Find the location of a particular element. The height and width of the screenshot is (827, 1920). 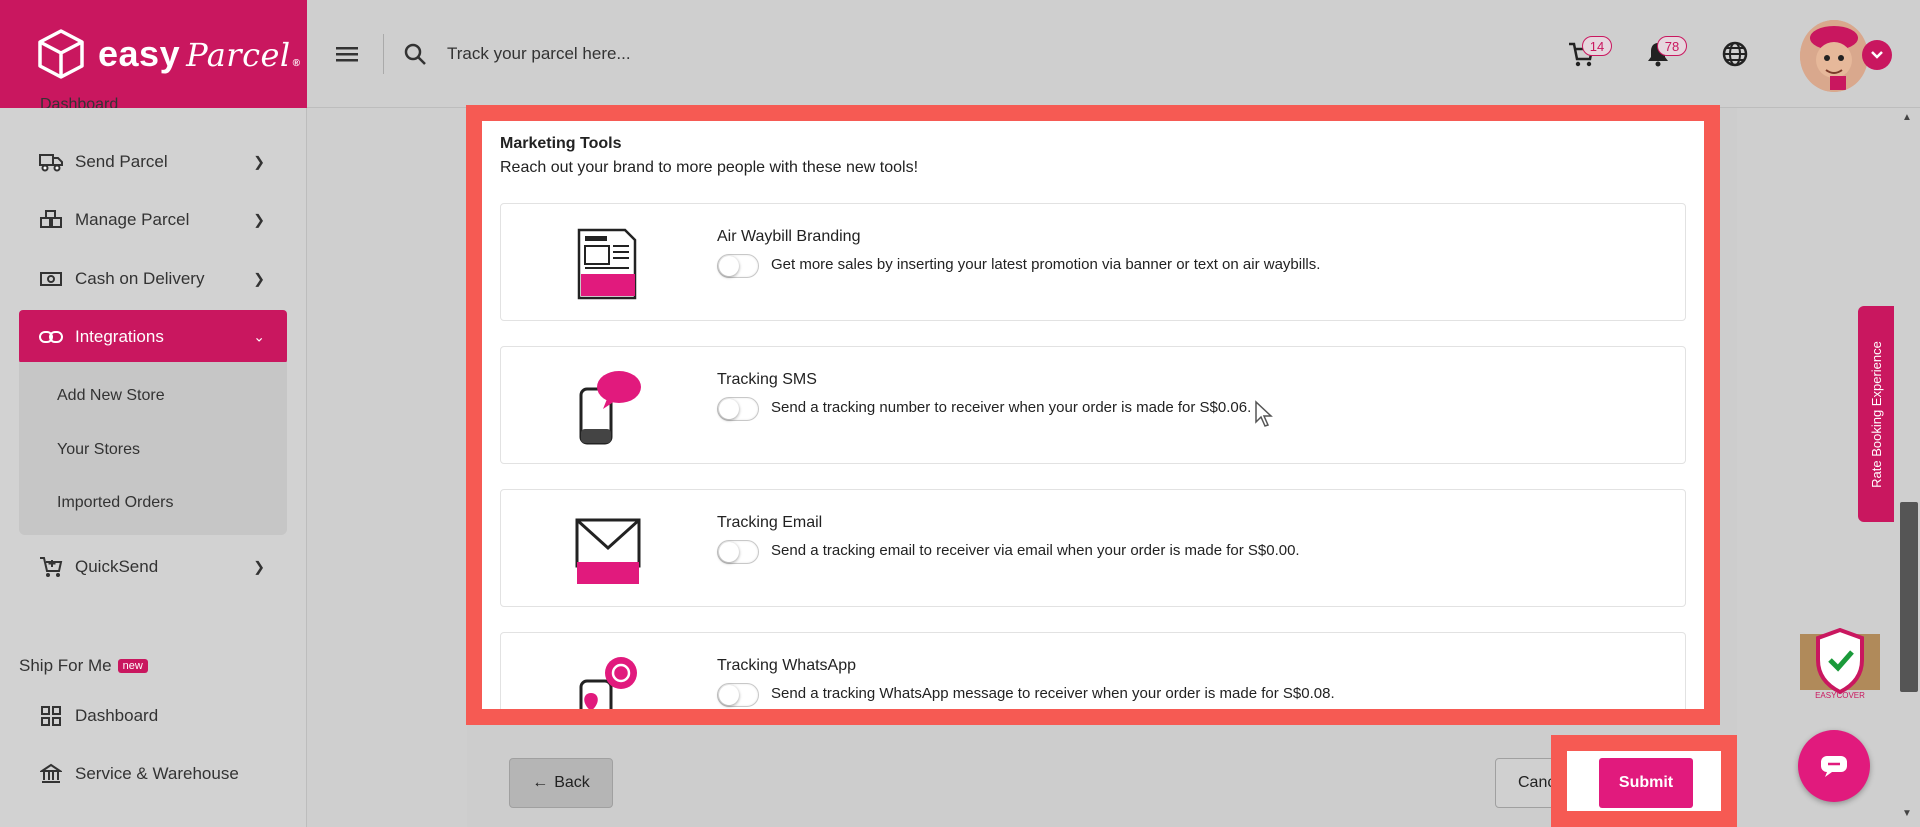

sidebar-item-cash-on-delivery: Cash on Delivery ❯ is located at coordinates (153, 279).